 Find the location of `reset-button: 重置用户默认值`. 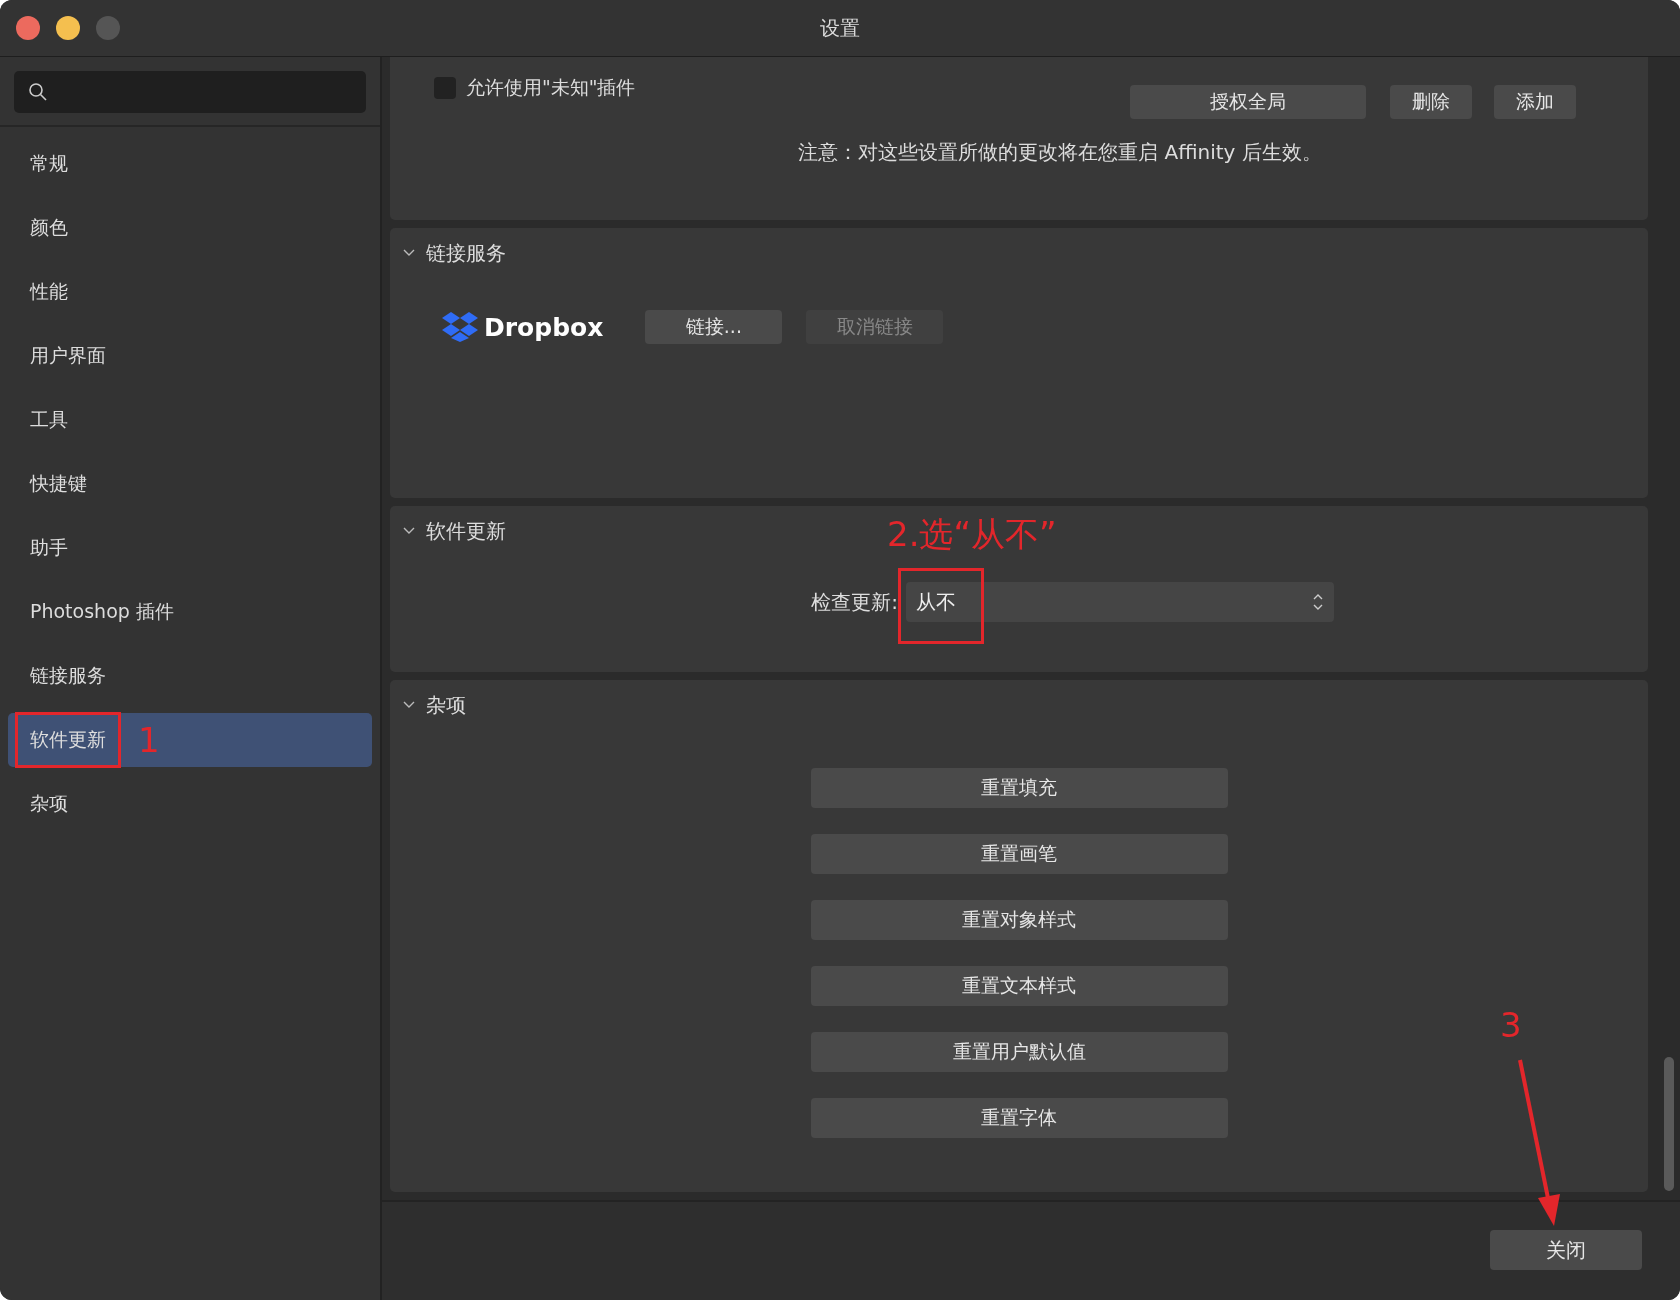

reset-button: 重置用户默认值 is located at coordinates (1019, 1052).